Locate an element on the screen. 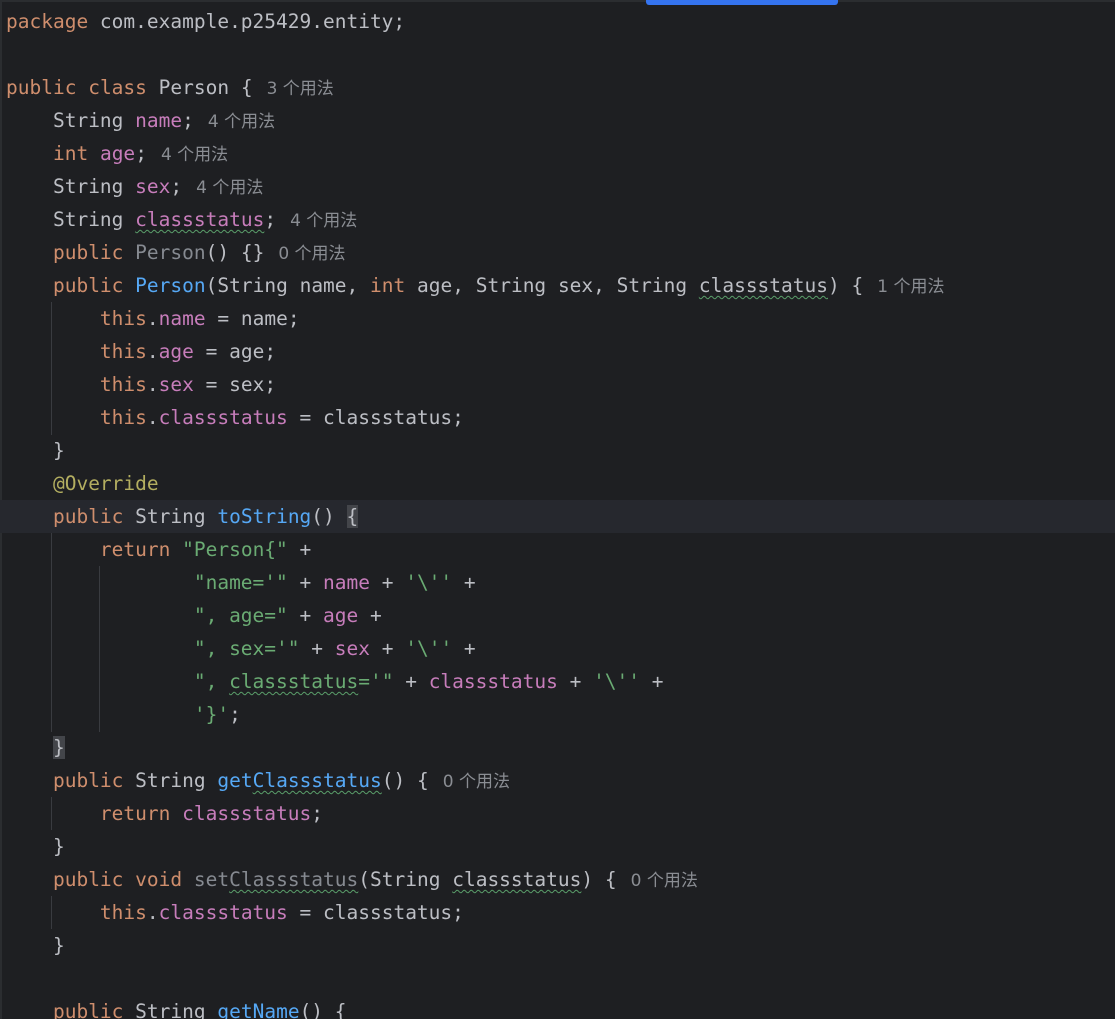 The width and height of the screenshot is (1115, 1019). class-name: Person { is located at coordinates (199, 87).